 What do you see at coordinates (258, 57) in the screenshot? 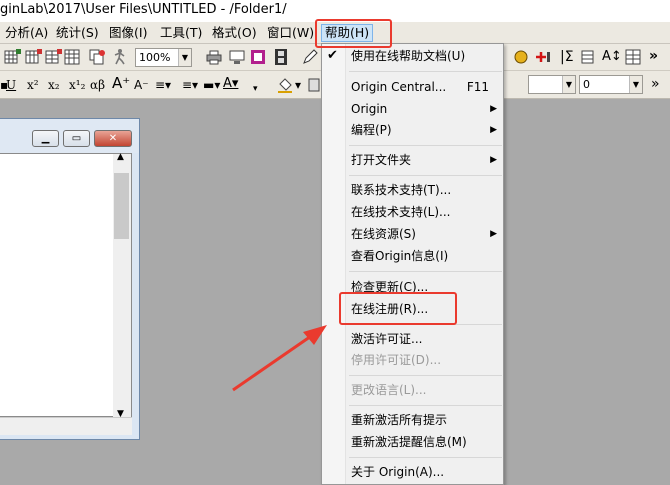
I see `layout-icon` at bounding box center [258, 57].